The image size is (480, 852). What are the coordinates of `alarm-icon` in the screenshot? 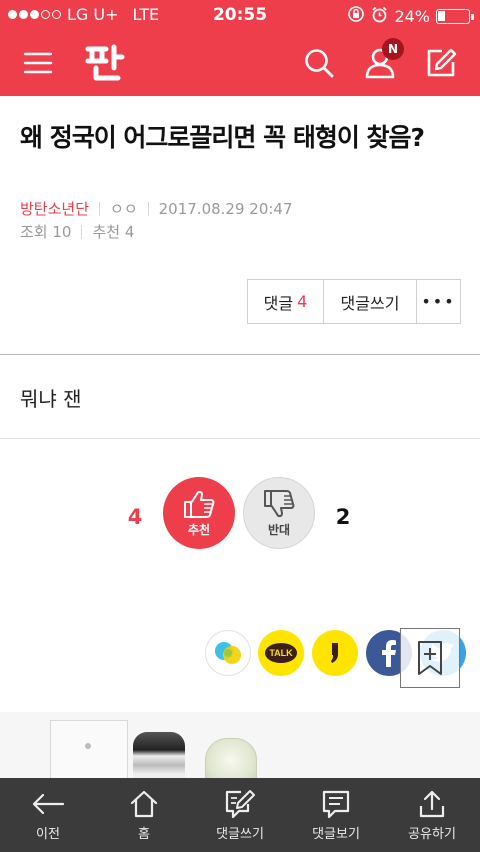 It's located at (379, 16).